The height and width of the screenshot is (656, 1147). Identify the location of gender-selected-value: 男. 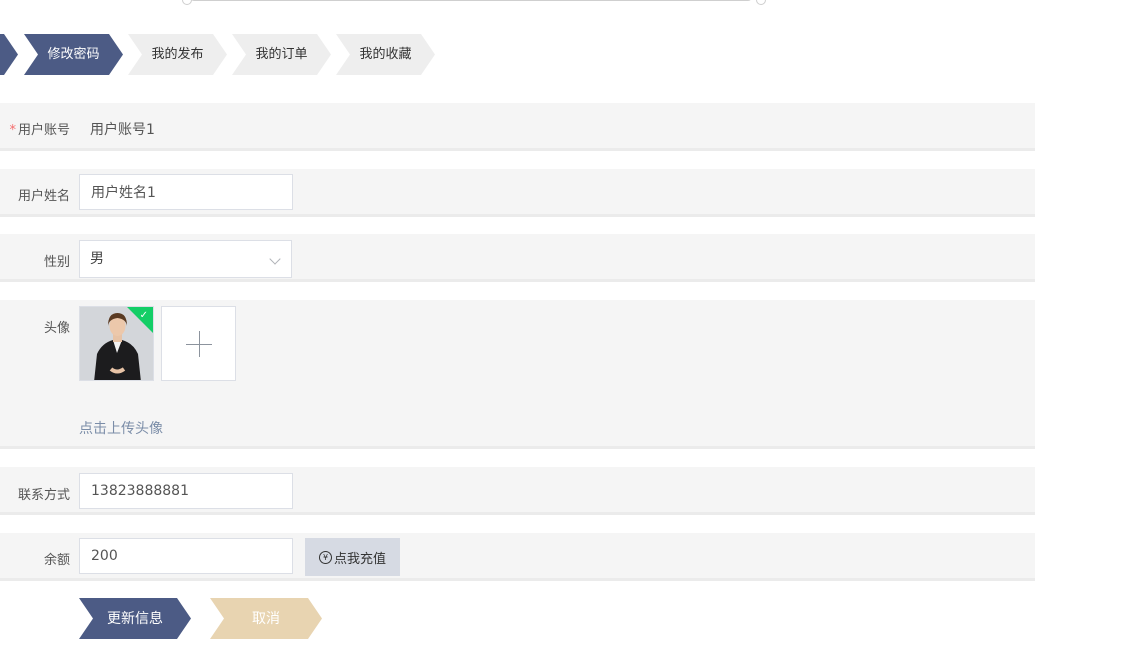
(97, 259).